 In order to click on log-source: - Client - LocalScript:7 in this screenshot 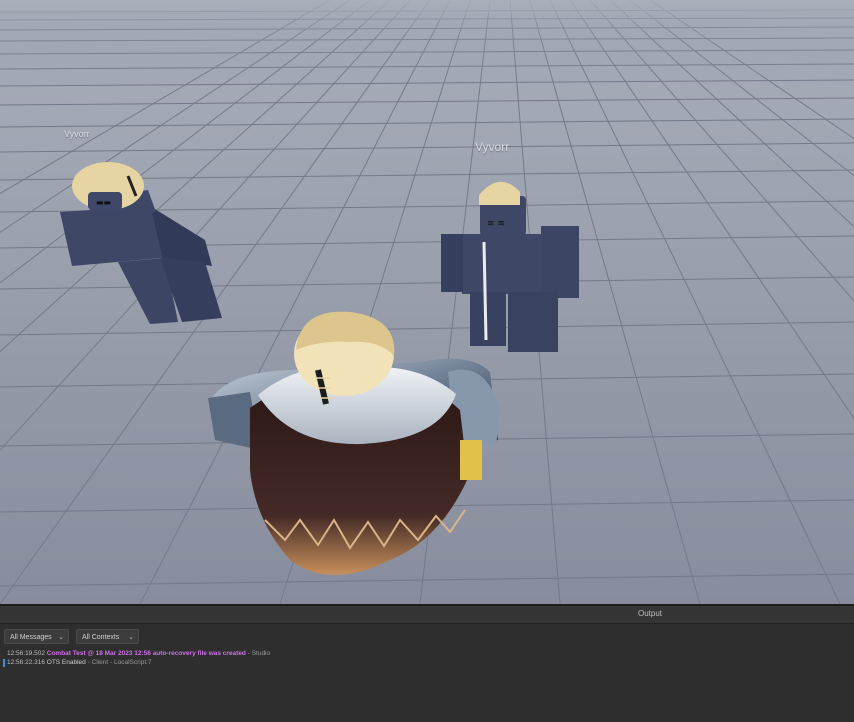, I will do `click(119, 662)`.